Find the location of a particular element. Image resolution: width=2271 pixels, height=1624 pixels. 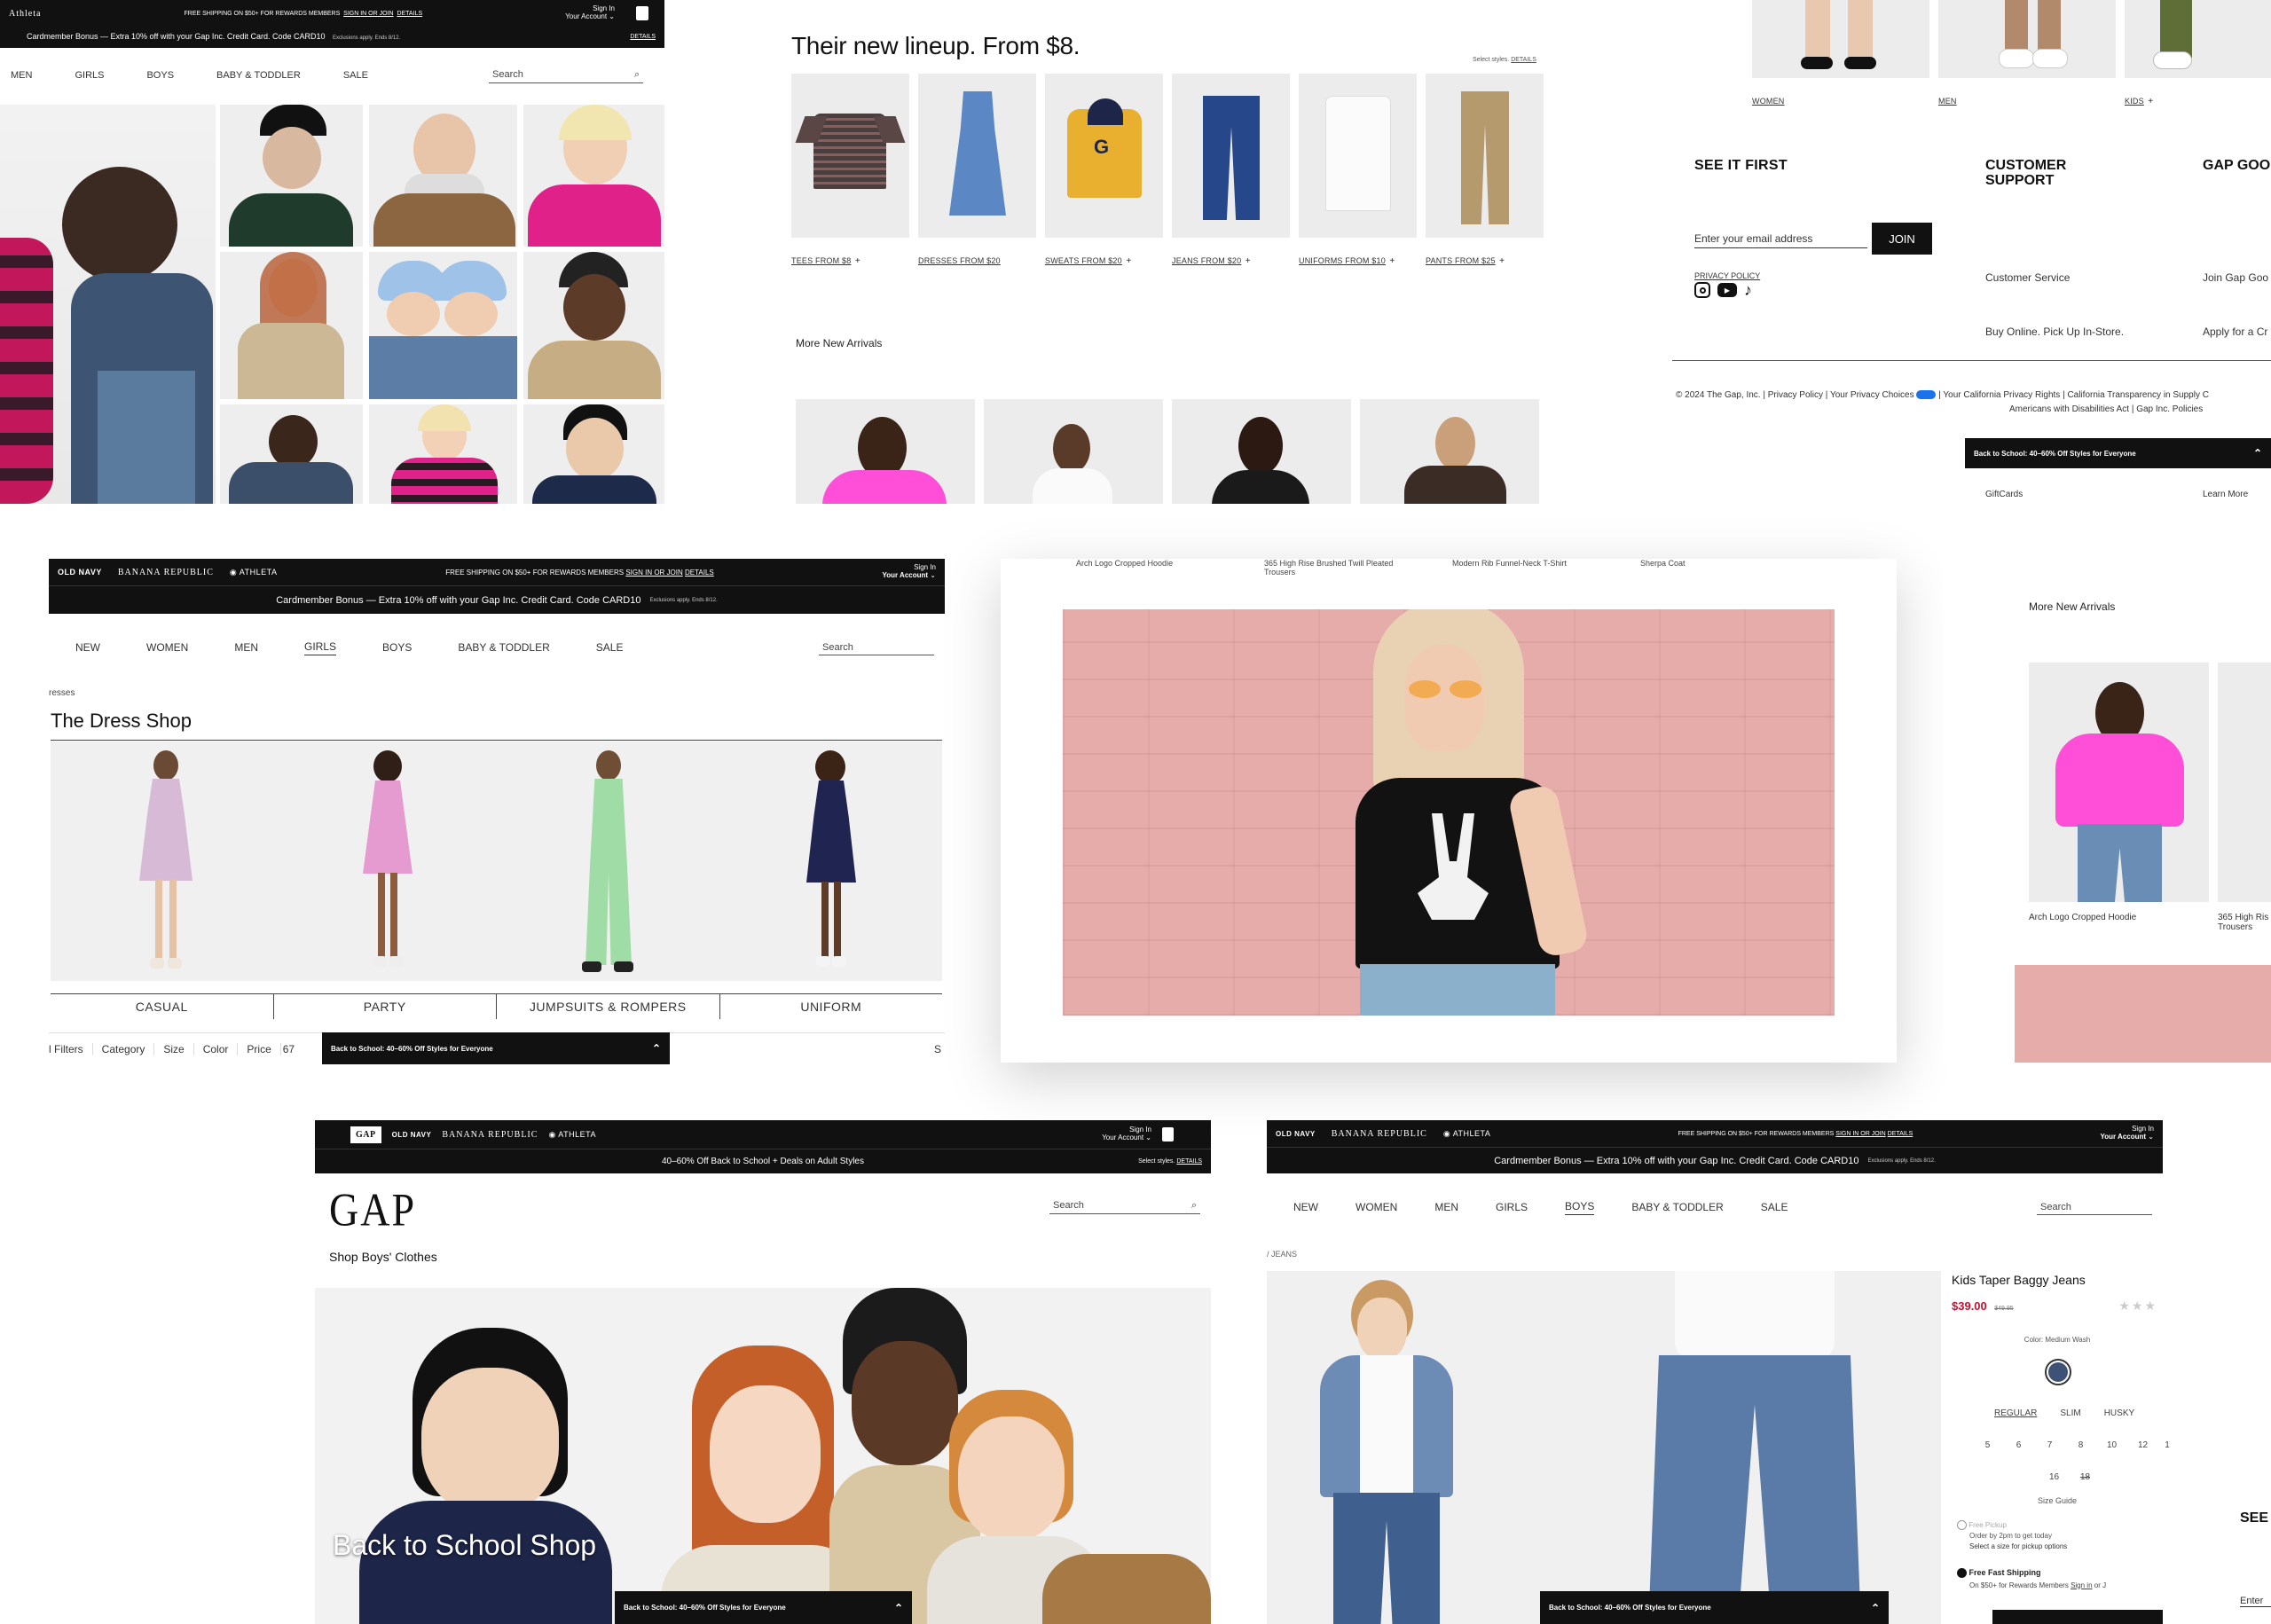

product-card-jeans: JEANS FROM $20 + is located at coordinates (1231, 171).